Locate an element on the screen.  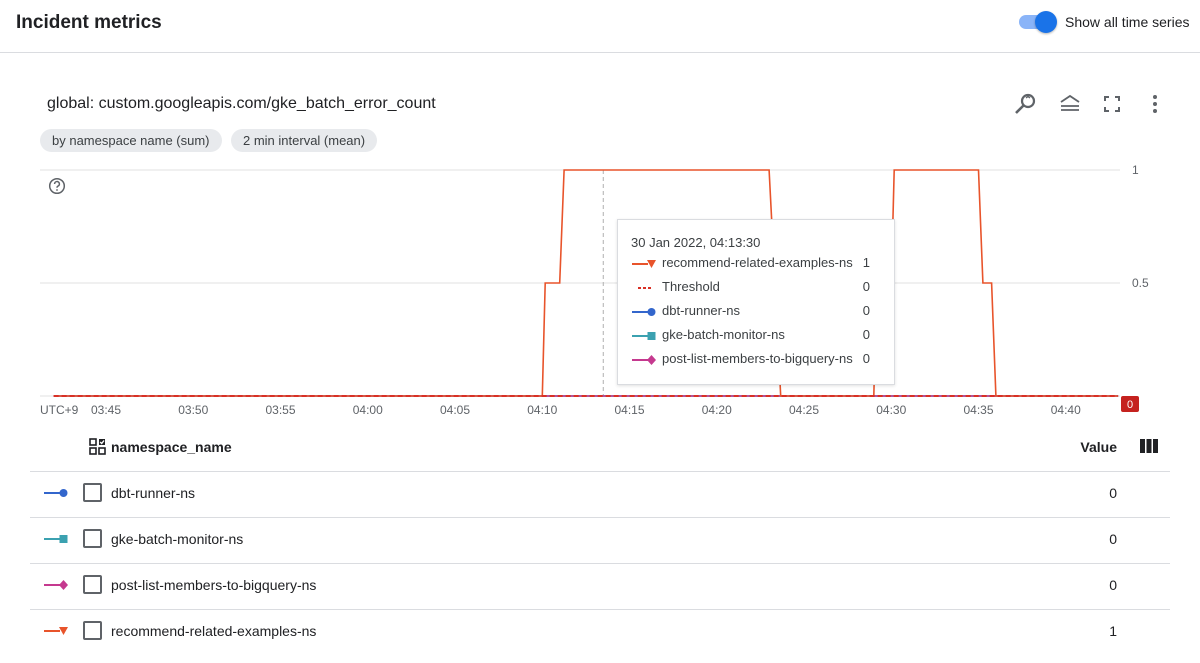
tooltip-row: recommend-related-examples-ns 1 is located at coordinates (756, 264).